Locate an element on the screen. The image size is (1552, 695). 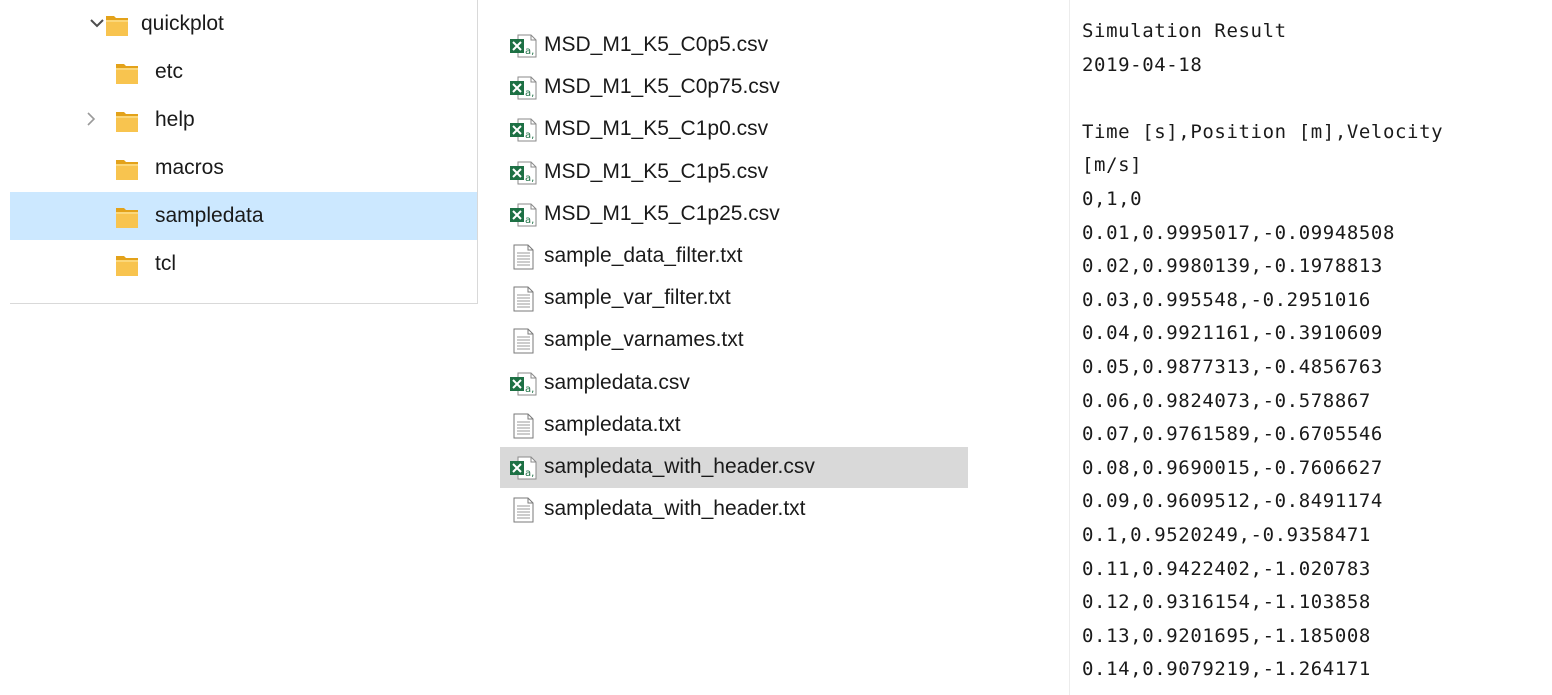
preview-text-line: 0.13,0.9201695,-1.185008 is located at coordinates (1226, 636).